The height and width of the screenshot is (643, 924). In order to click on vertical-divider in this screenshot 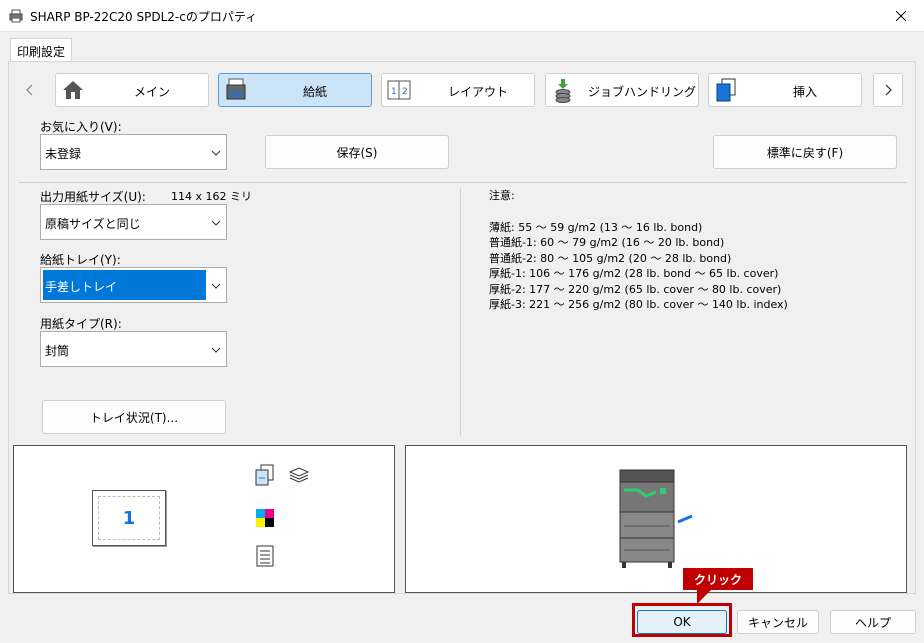, I will do `click(460, 312)`.